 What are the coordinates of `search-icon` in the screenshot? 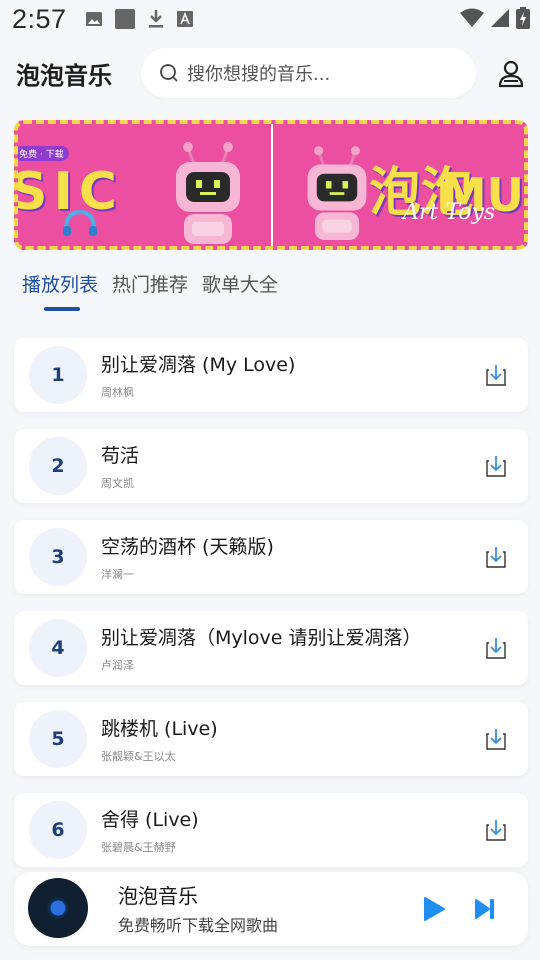 It's located at (169, 73).